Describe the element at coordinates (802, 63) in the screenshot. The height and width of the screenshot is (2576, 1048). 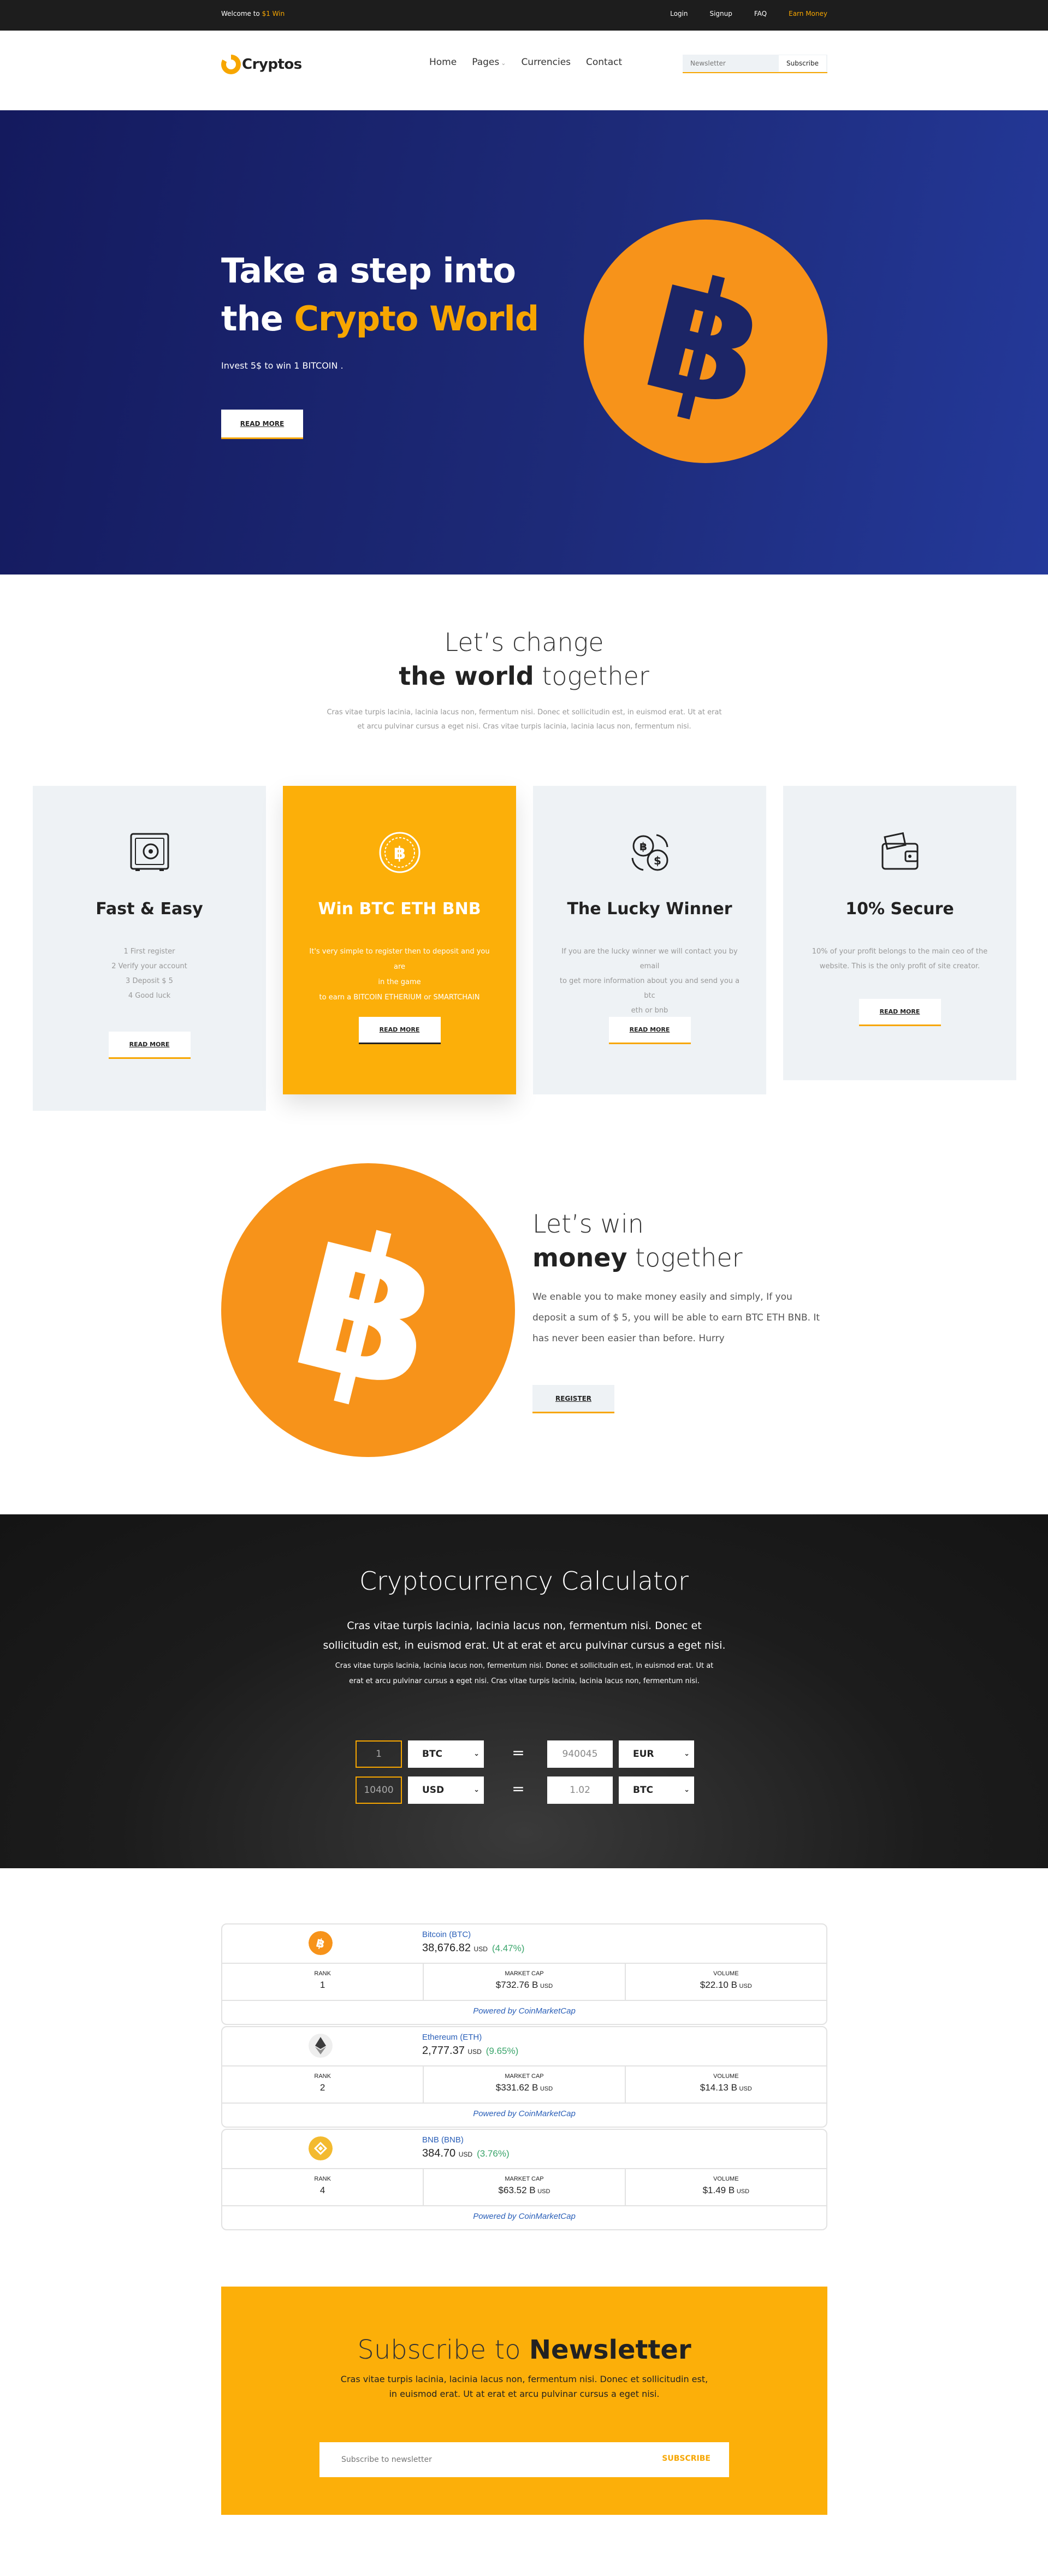
I see `header-subscribe-button: Subscribe` at that location.